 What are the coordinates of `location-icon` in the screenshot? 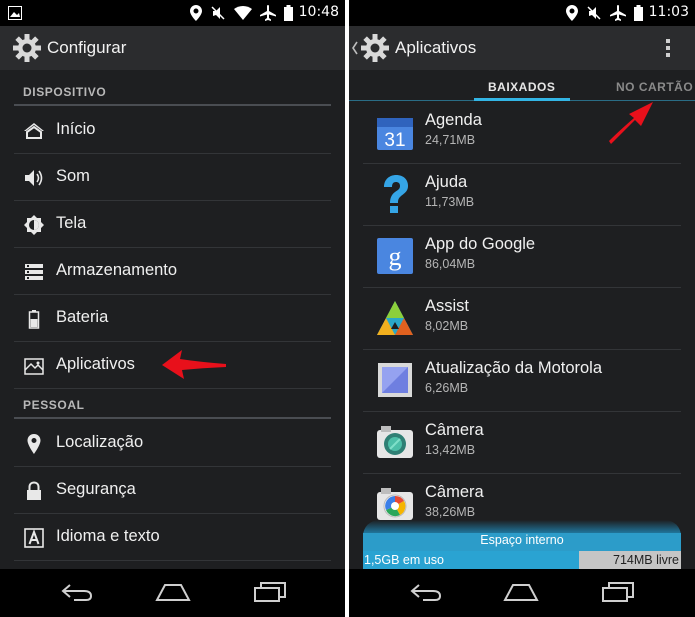 It's located at (34, 444).